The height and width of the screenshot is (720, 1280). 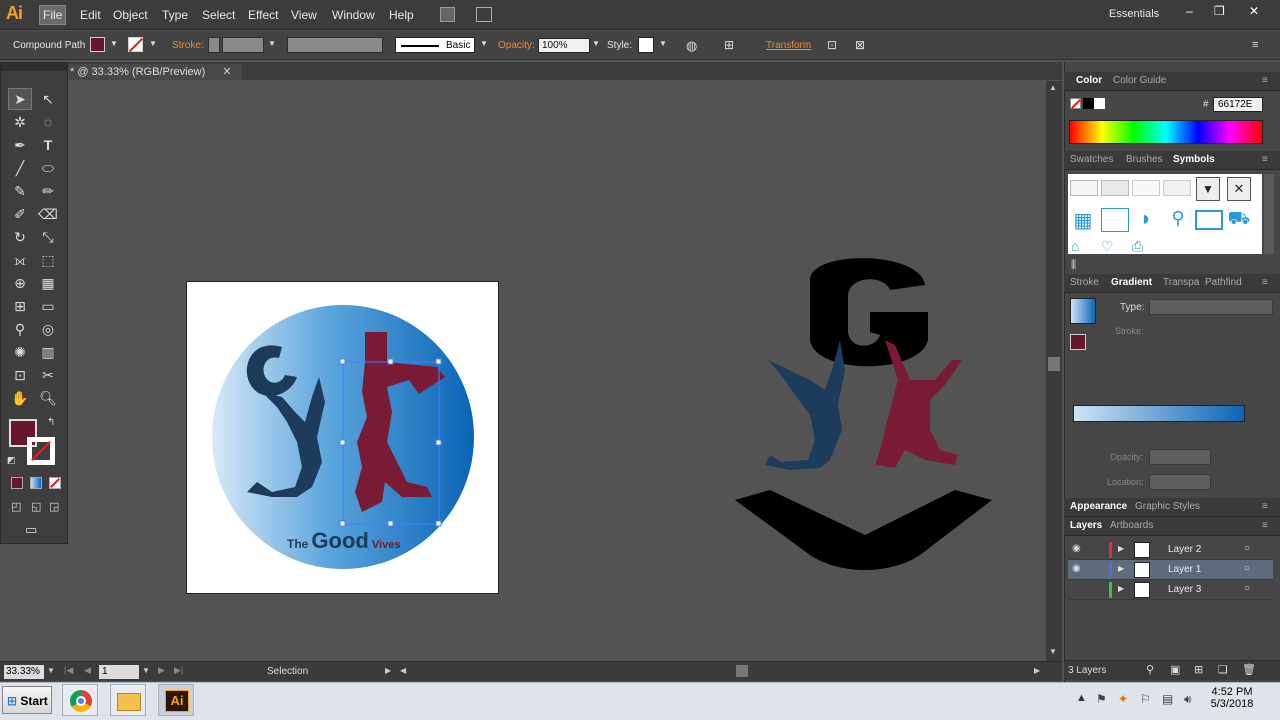 I want to click on lasso-tool-icon: ◌, so click(x=48, y=122).